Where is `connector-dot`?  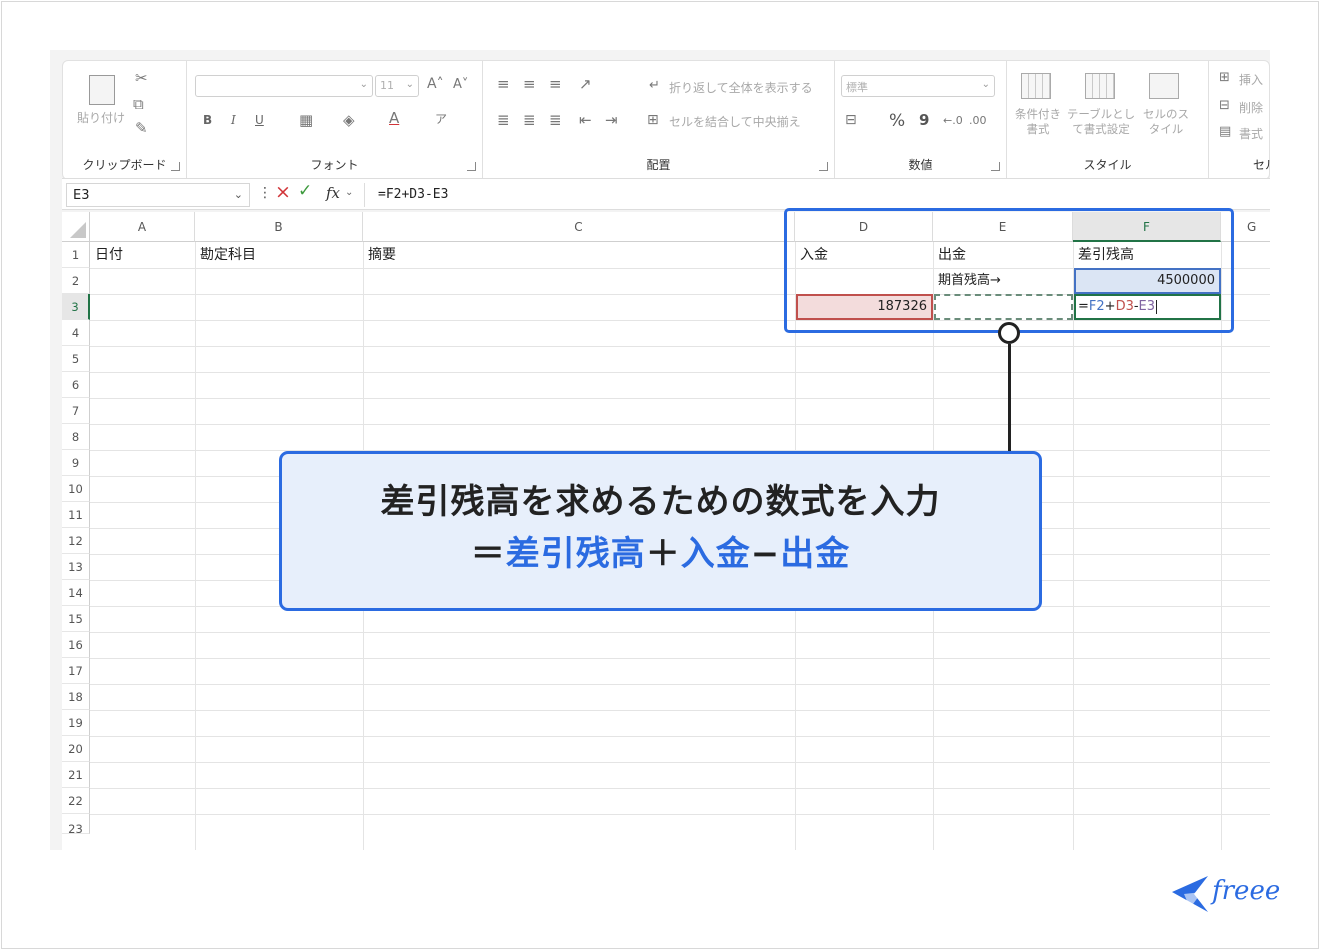
connector-dot is located at coordinates (1009, 333).